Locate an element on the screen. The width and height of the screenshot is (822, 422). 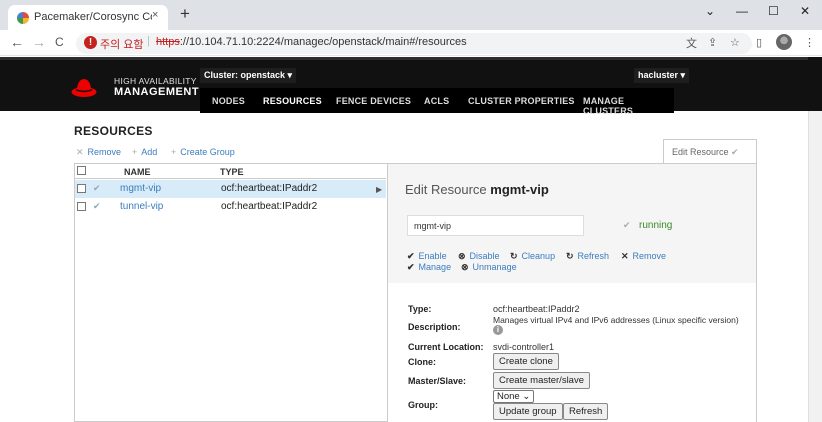
info-icon: i is located at coordinates (498, 330).